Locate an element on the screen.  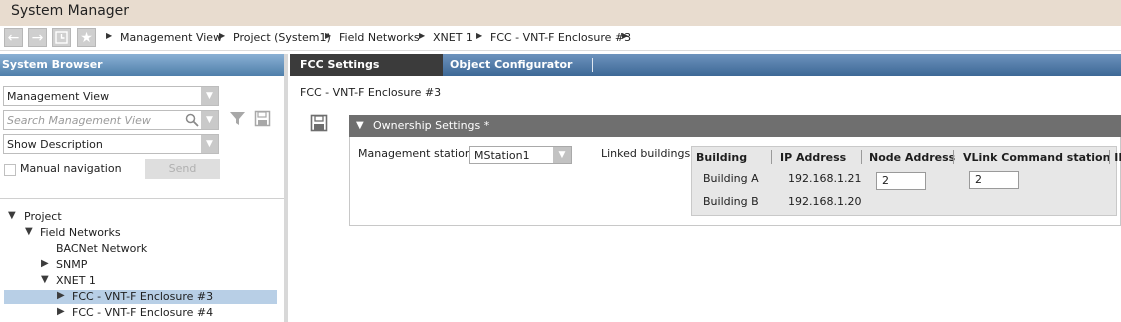
breadcrumb-item: Management View is located at coordinates (171, 37).